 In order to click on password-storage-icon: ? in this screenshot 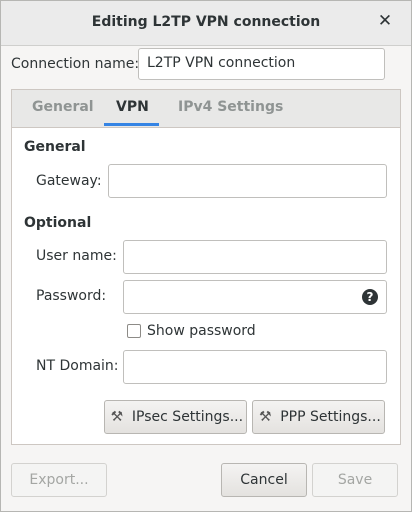, I will do `click(370, 297)`.